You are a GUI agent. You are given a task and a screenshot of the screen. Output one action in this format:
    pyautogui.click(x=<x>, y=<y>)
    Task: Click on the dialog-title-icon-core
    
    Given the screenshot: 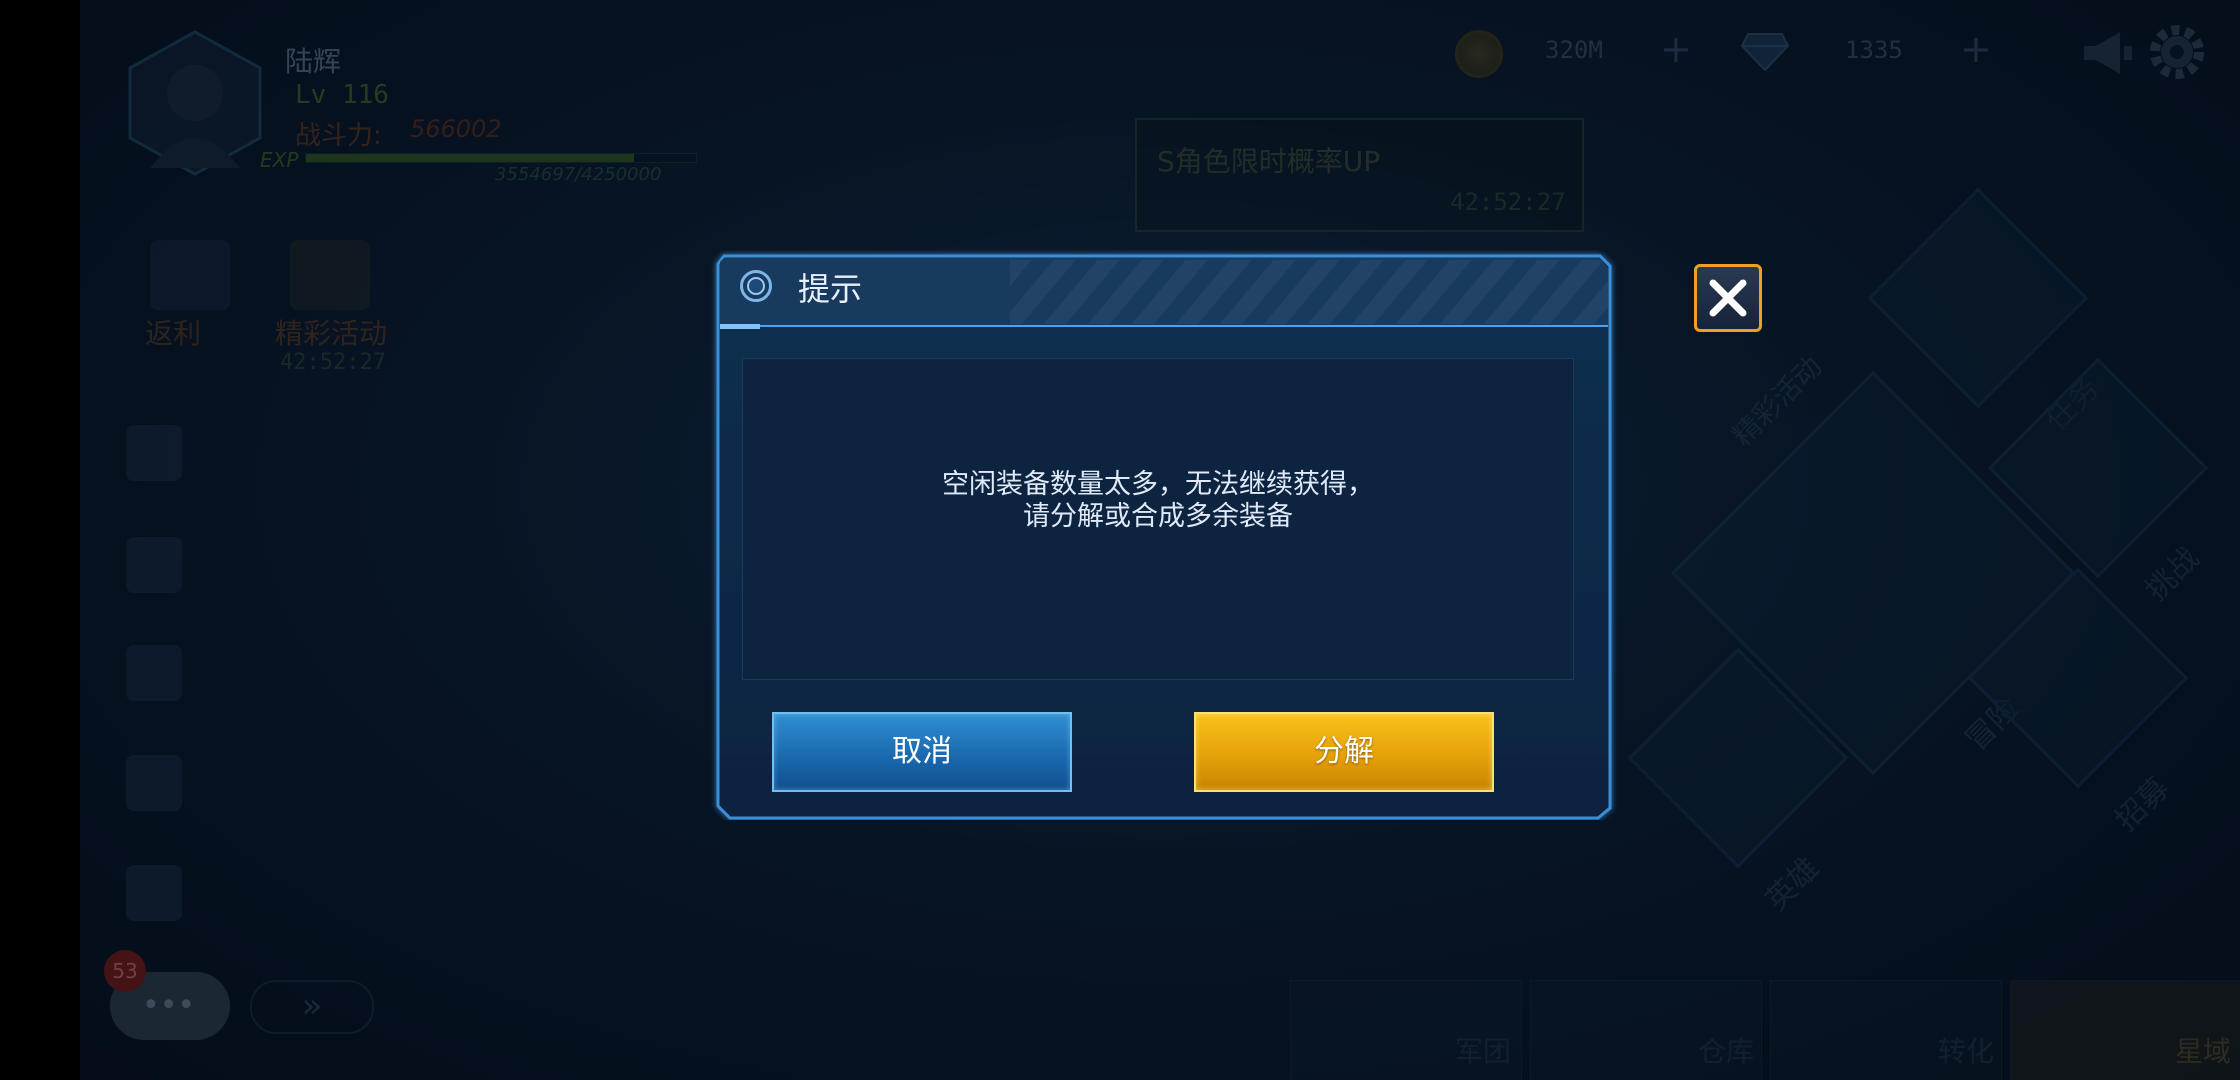 What is the action you would take?
    pyautogui.click(x=756, y=286)
    